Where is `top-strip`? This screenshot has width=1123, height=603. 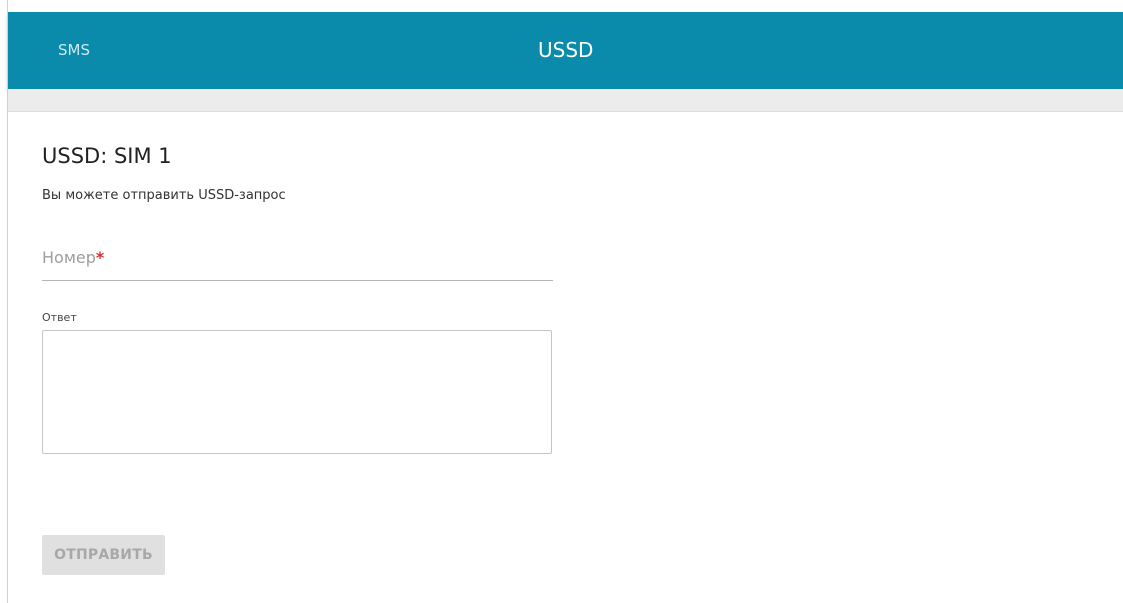 top-strip is located at coordinates (561, 6).